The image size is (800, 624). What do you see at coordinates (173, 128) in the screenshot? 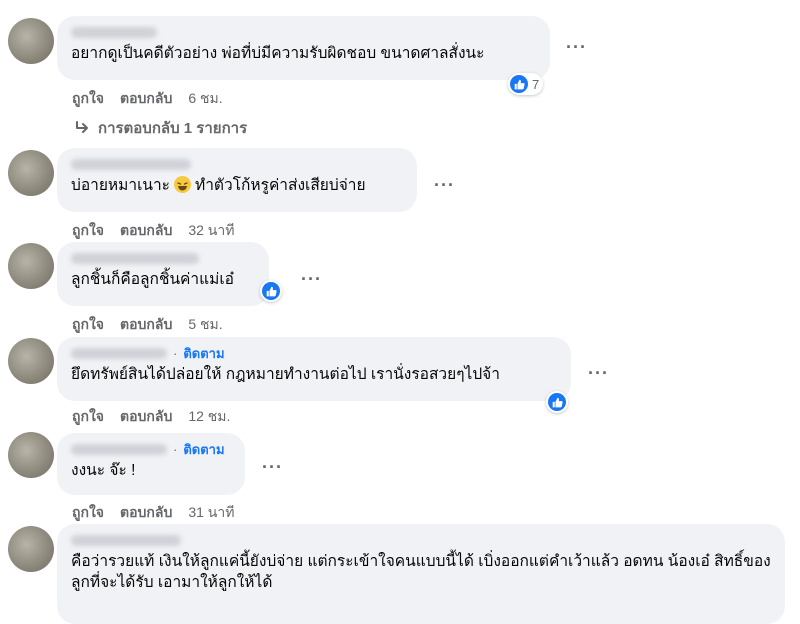
I see `replies-label: การตอบกลับ 1 รายการ` at bounding box center [173, 128].